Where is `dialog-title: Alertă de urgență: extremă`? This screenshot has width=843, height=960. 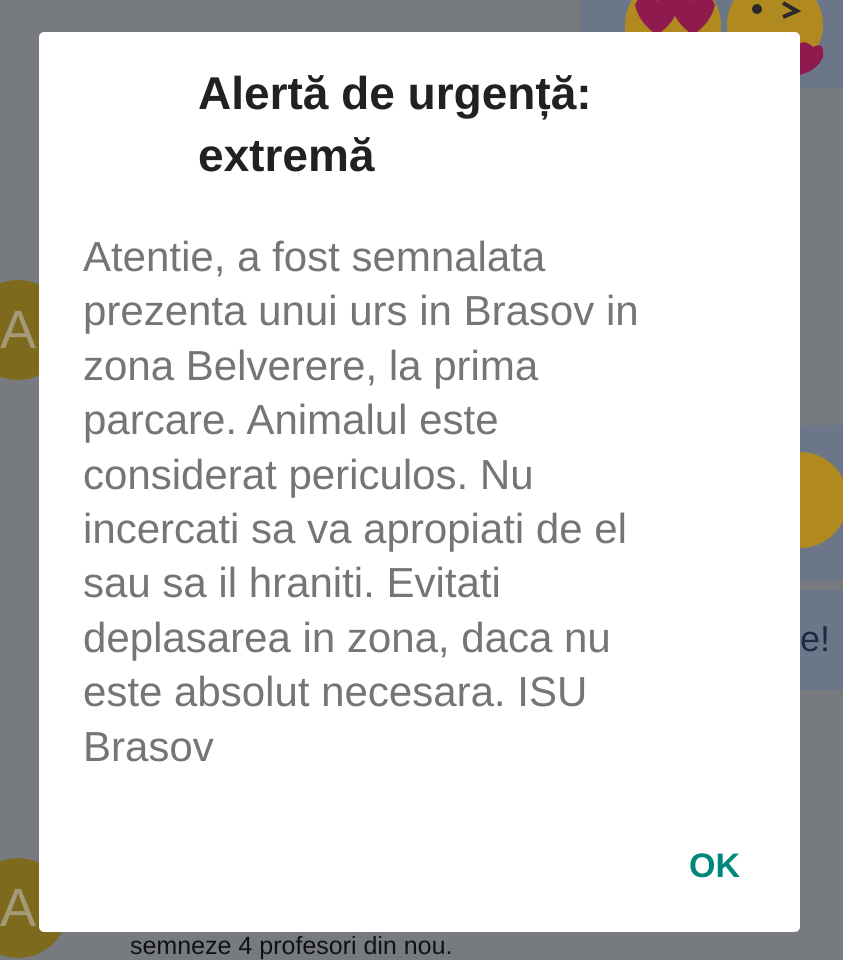
dialog-title: Alertă de urgență: extremă is located at coordinates (395, 124).